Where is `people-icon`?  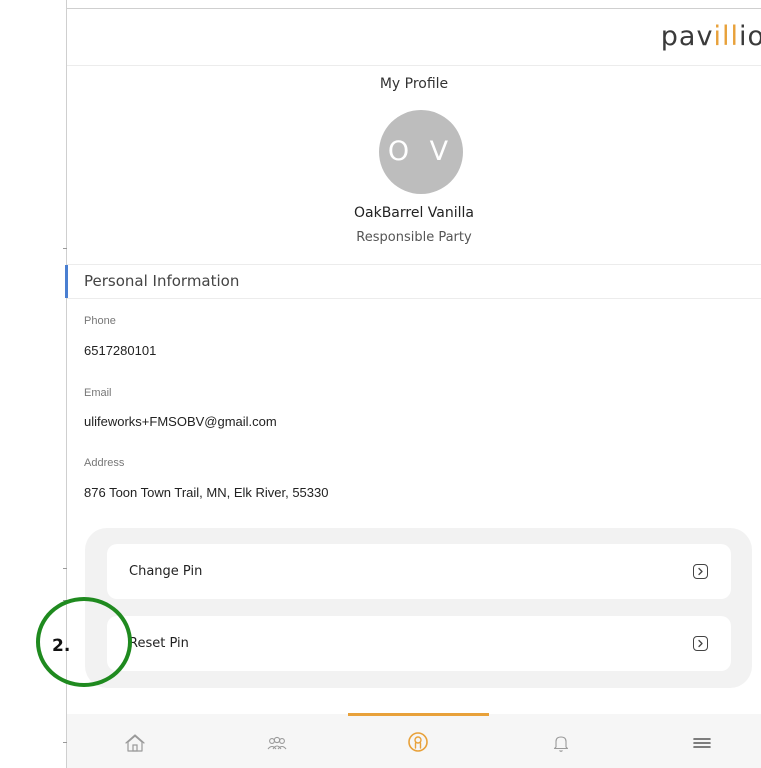 people-icon is located at coordinates (277, 743).